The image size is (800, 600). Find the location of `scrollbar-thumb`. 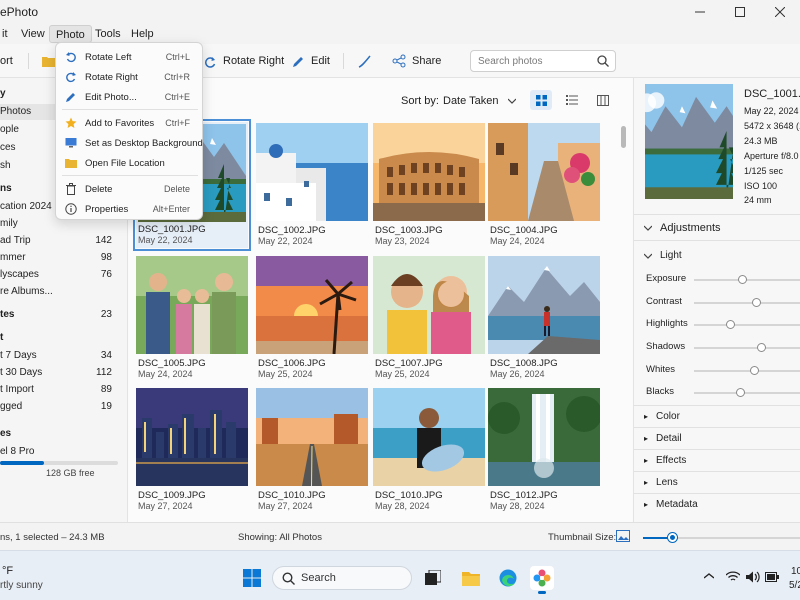

scrollbar-thumb is located at coordinates (623, 137).